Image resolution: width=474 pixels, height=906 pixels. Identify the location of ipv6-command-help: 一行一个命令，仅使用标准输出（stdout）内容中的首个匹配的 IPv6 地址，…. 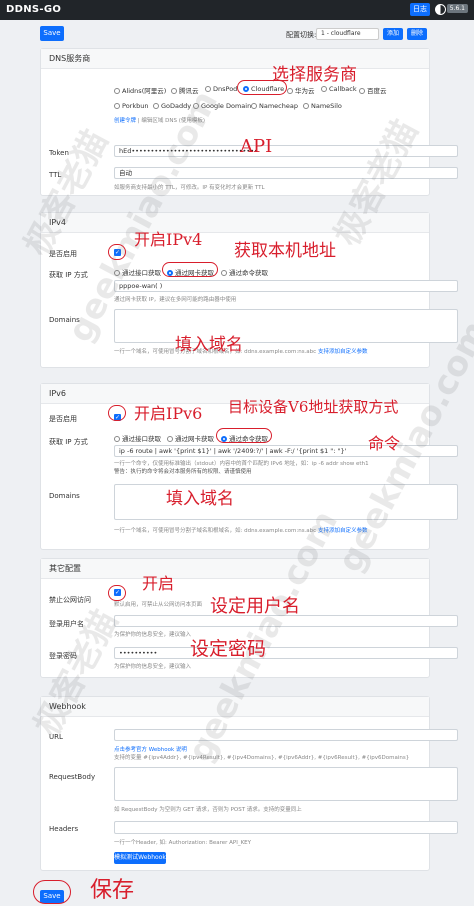
(241, 464).